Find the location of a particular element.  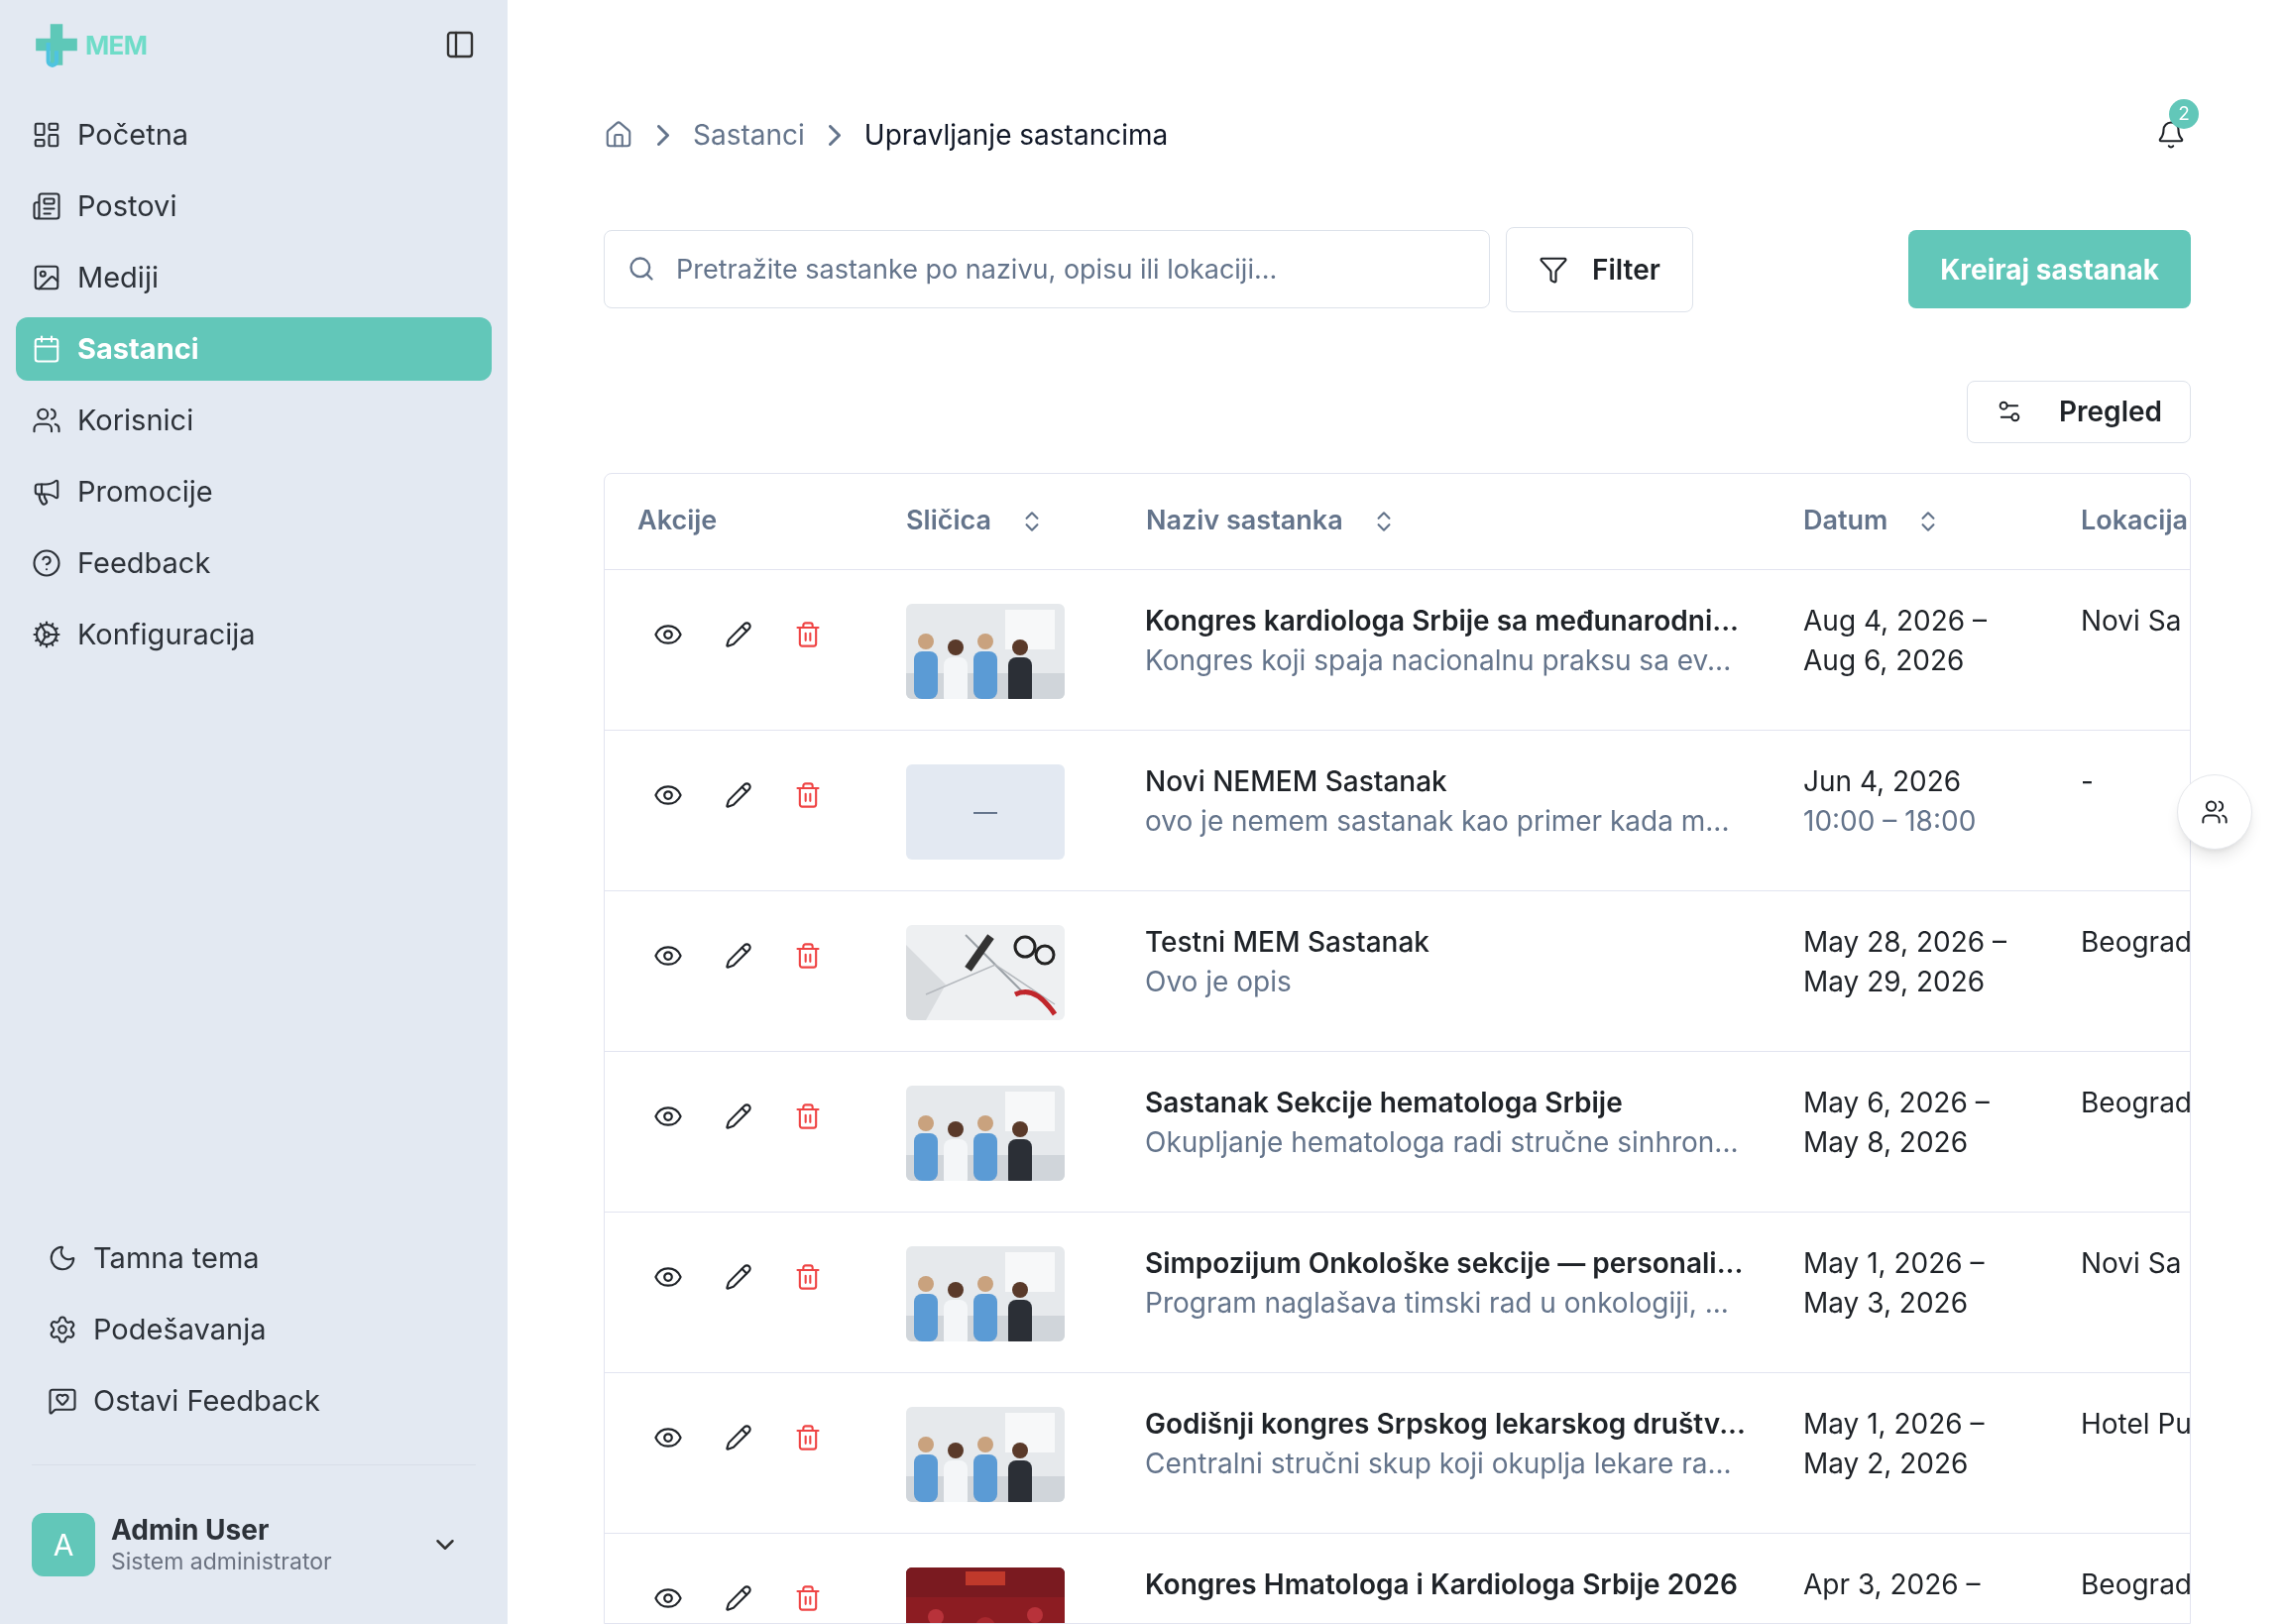

column-header: Datum is located at coordinates (1845, 521).